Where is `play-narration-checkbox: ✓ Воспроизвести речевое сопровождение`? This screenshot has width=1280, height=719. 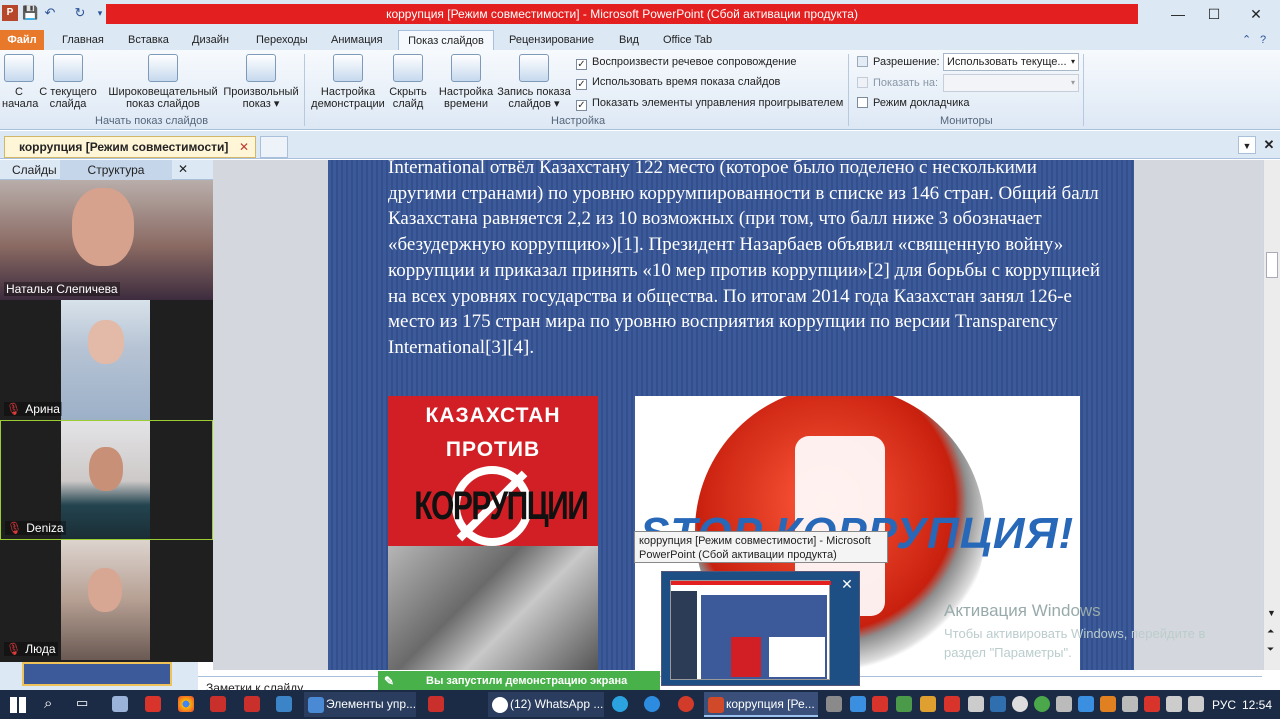 play-narration-checkbox: ✓ Воспроизвести речевое сопровождение is located at coordinates (686, 62).